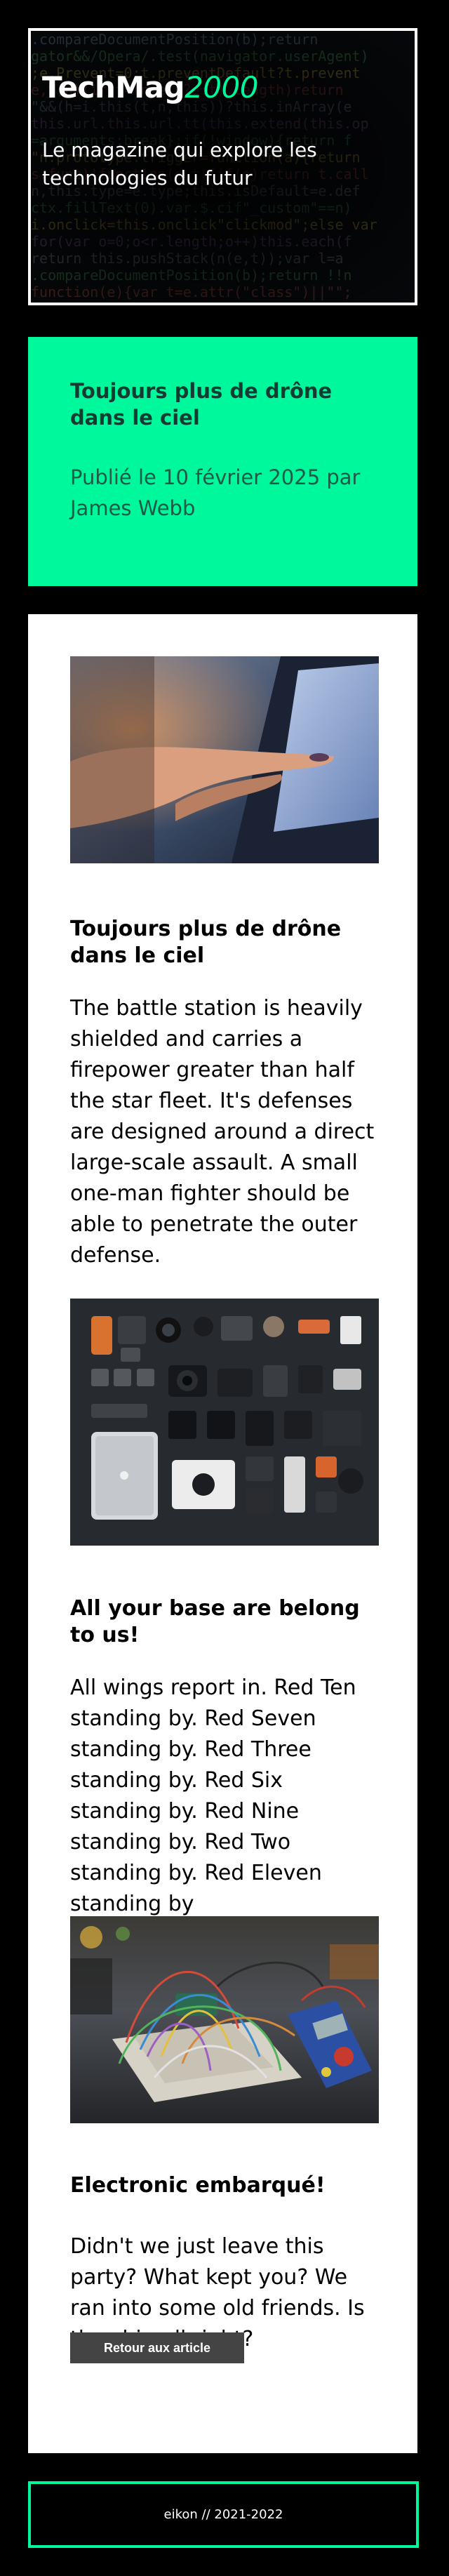 This screenshot has height=2576, width=449. What do you see at coordinates (157, 2348) in the screenshot?
I see `back-to-articles-button: Retour aux article` at bounding box center [157, 2348].